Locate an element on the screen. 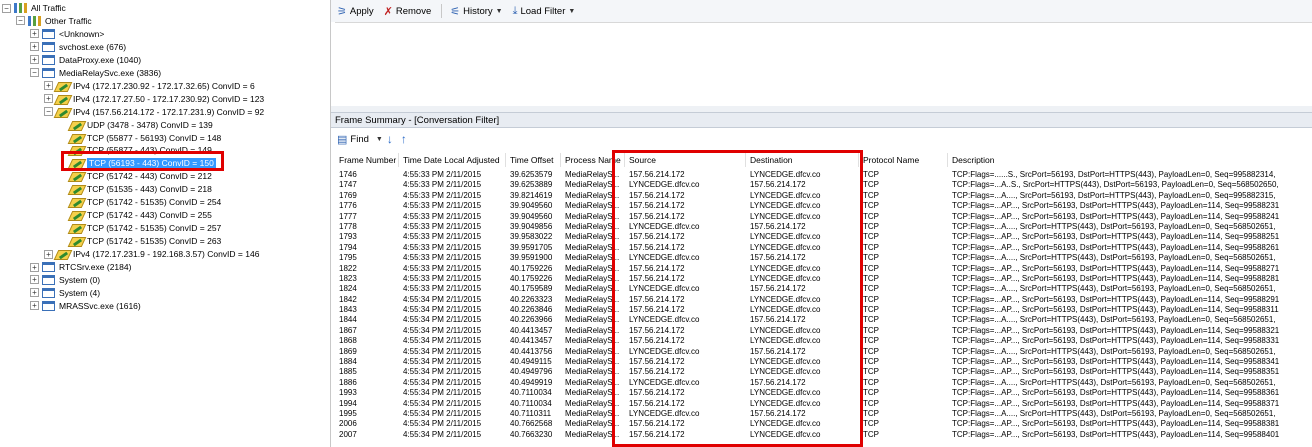  find-button: Find is located at coordinates (359, 139).